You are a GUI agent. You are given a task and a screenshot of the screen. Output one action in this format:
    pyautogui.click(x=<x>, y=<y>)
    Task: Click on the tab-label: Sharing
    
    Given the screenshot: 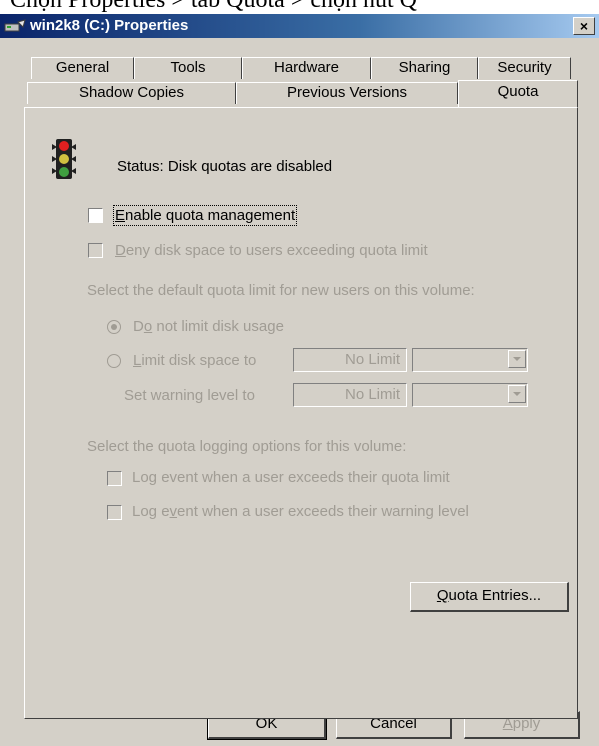 What is the action you would take?
    pyautogui.click(x=424, y=67)
    